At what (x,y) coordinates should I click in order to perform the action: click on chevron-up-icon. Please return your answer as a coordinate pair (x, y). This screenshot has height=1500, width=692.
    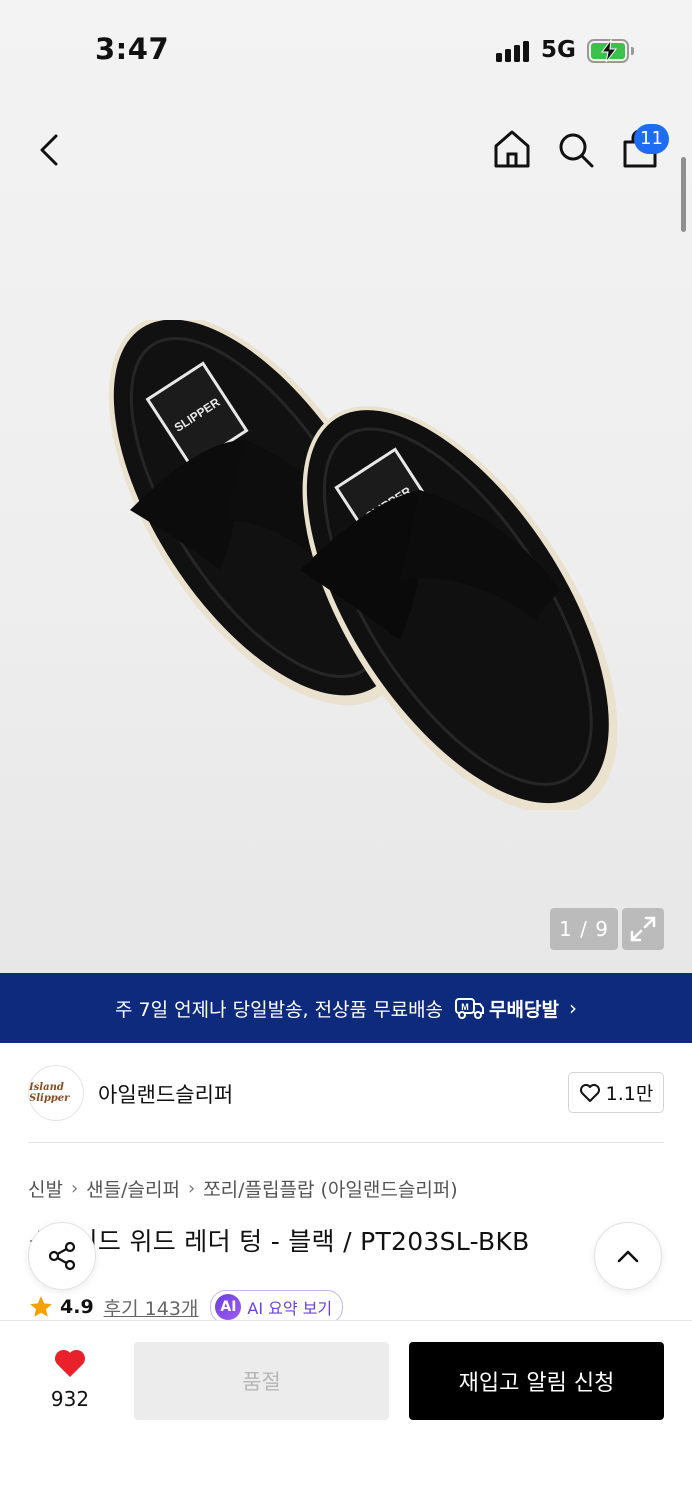
    Looking at the image, I should click on (628, 1256).